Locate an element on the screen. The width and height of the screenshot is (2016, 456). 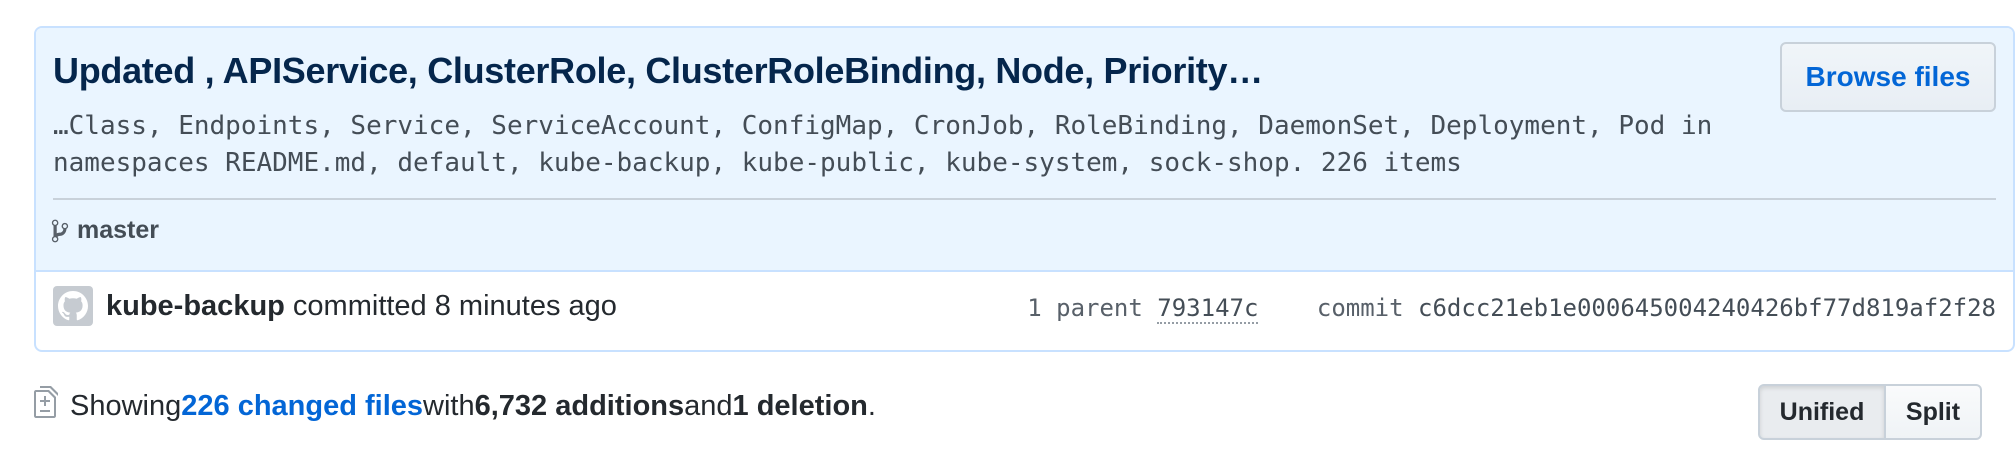
changed-files-link: 226 changed files is located at coordinates (302, 406).